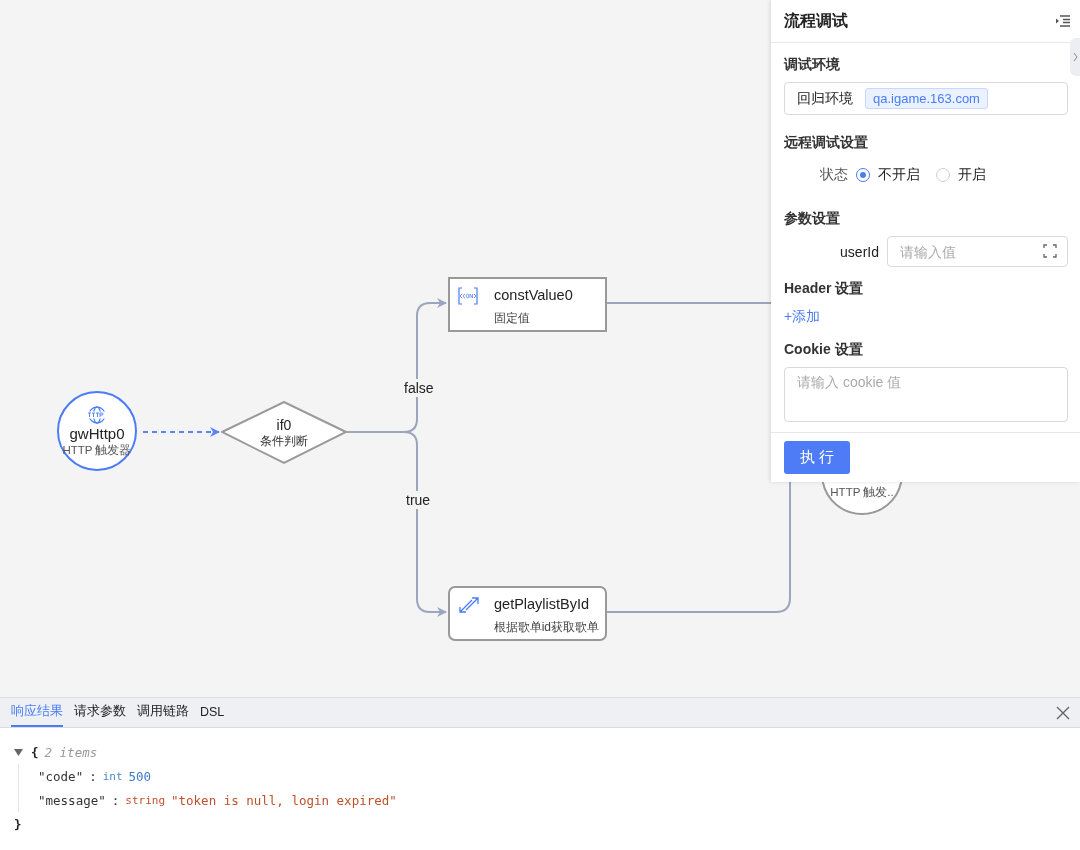 The width and height of the screenshot is (1080, 850). What do you see at coordinates (112, 776) in the screenshot?
I see `type-label: int` at bounding box center [112, 776].